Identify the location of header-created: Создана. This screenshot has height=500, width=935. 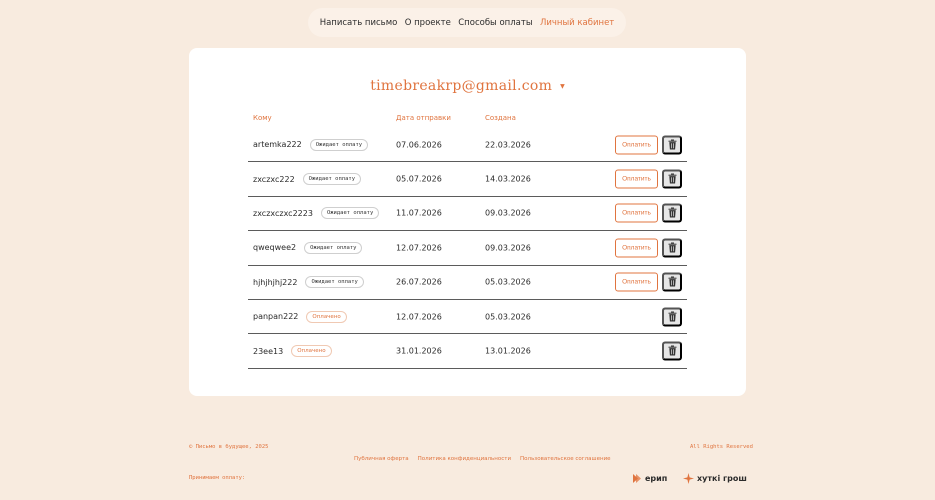
(500, 118).